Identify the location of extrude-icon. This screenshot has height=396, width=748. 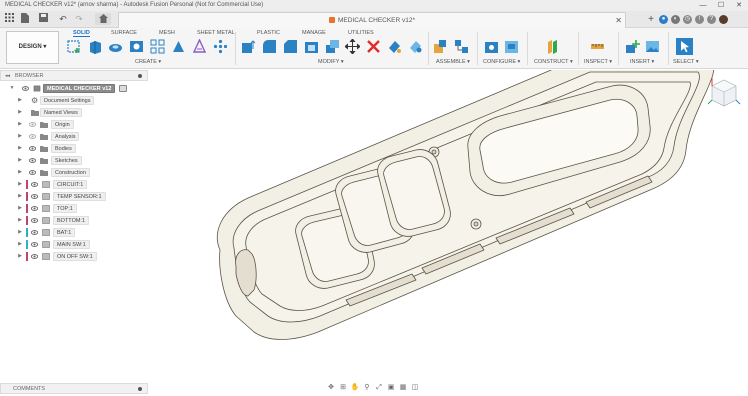
(95, 46).